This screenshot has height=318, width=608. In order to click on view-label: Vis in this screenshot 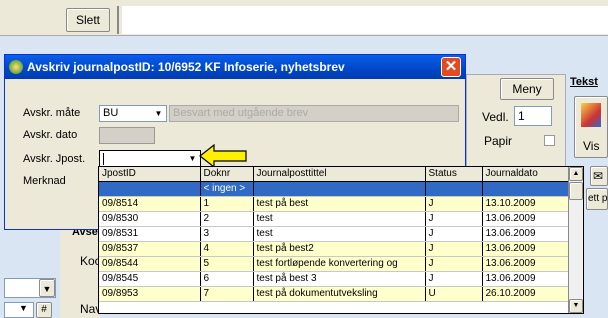, I will do `click(591, 146)`.